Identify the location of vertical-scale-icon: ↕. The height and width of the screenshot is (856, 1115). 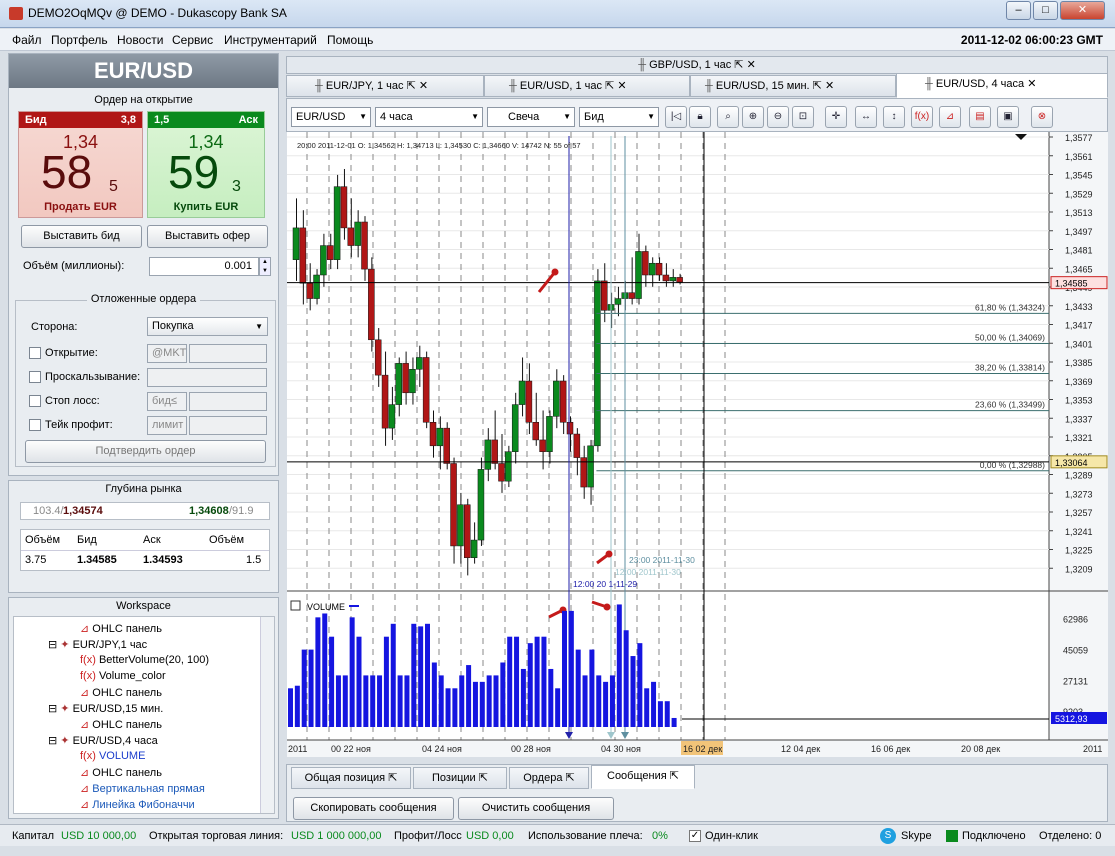
(894, 117).